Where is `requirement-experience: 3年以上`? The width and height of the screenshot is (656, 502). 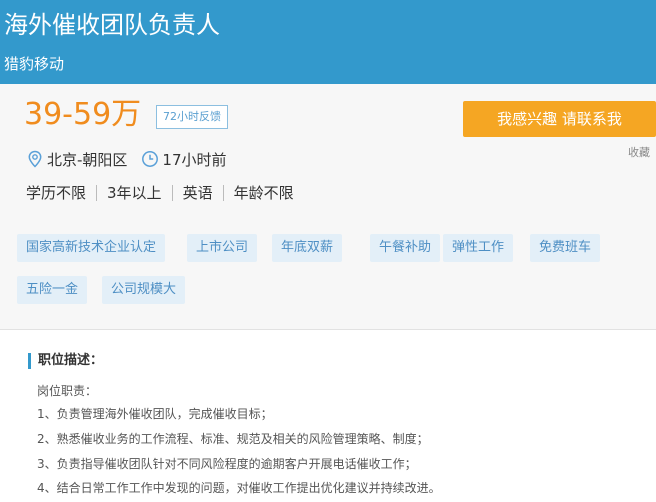
requirement-experience: 3年以上 is located at coordinates (134, 193).